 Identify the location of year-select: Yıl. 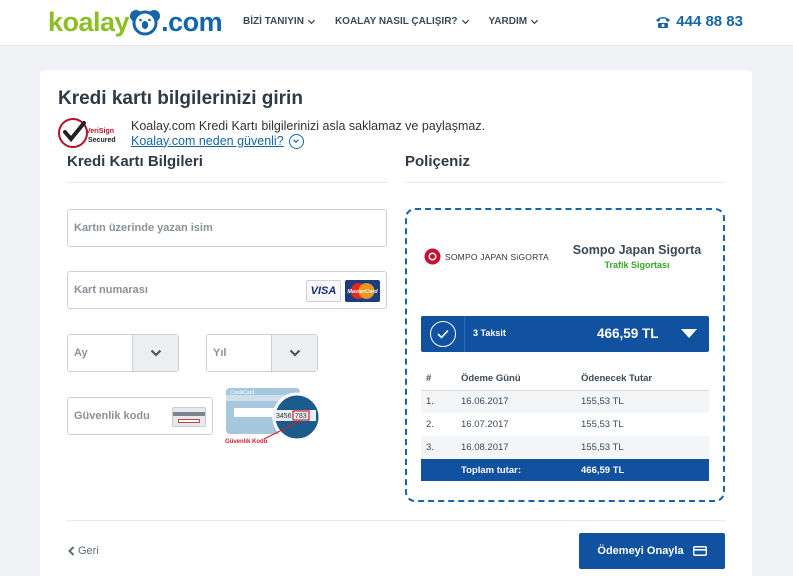
(262, 353).